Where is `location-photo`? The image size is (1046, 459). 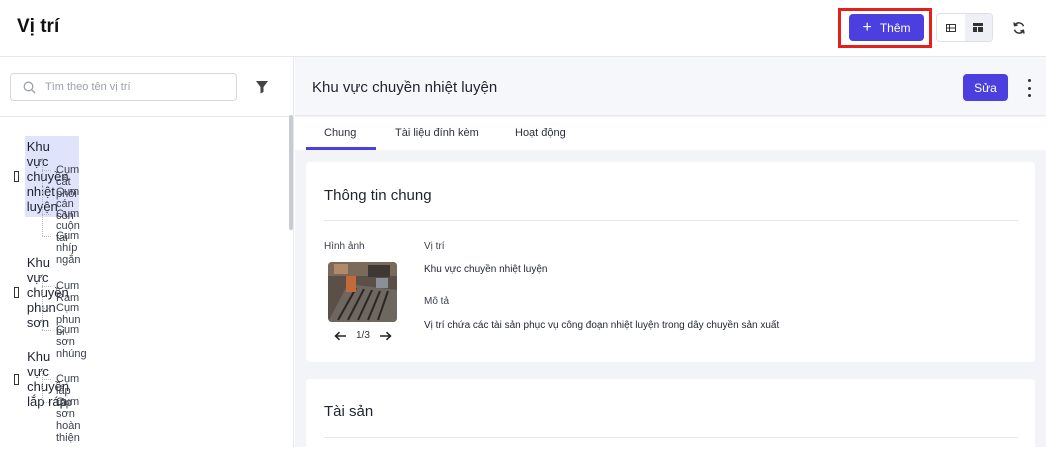 location-photo is located at coordinates (362, 292).